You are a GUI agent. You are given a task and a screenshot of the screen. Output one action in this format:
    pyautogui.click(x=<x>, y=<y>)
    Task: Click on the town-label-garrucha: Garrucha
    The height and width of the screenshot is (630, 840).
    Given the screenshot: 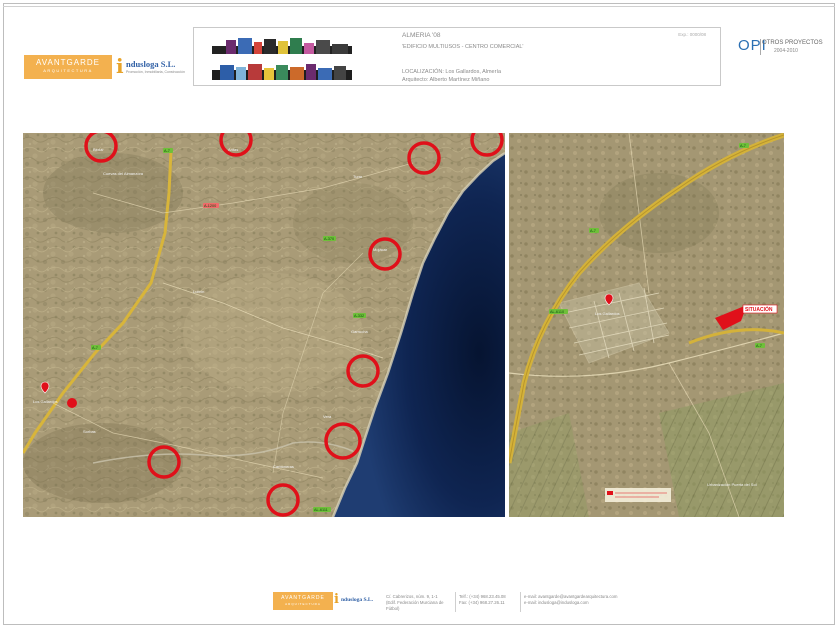 What is the action you would take?
    pyautogui.click(x=359, y=331)
    